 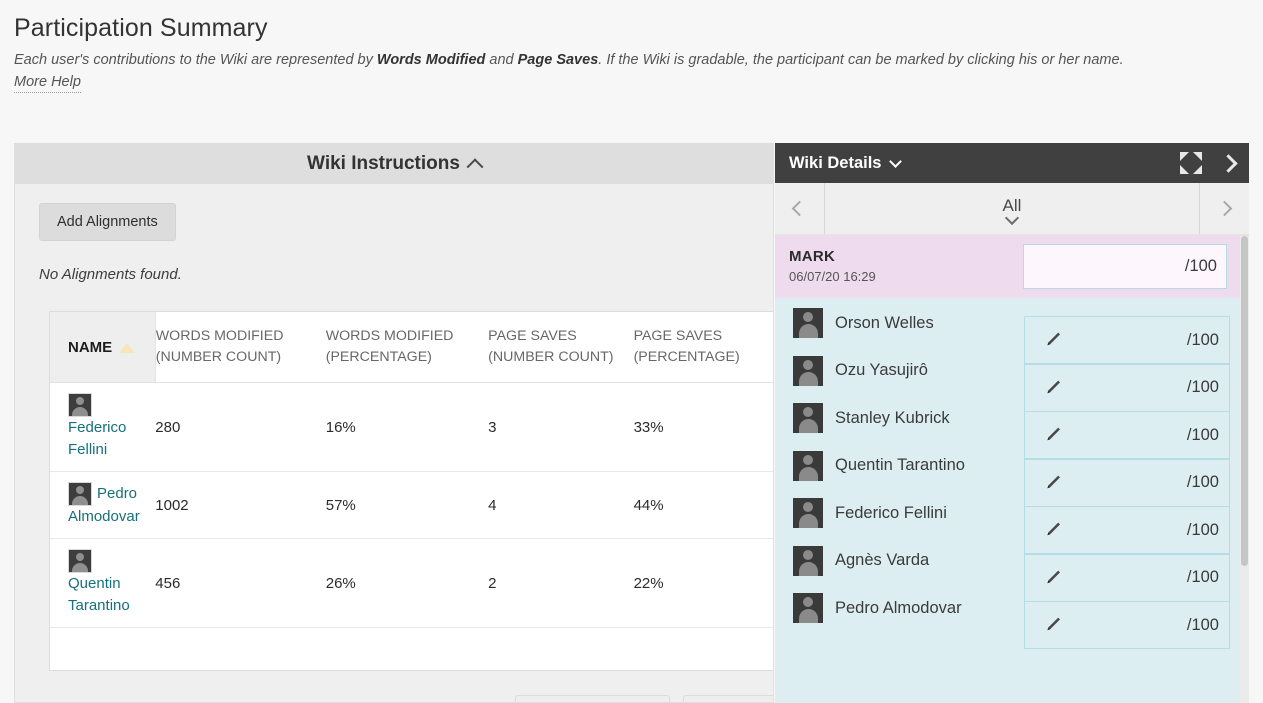 I want to click on table-cell-page-saves-percent: 44%, so click(x=703, y=505).